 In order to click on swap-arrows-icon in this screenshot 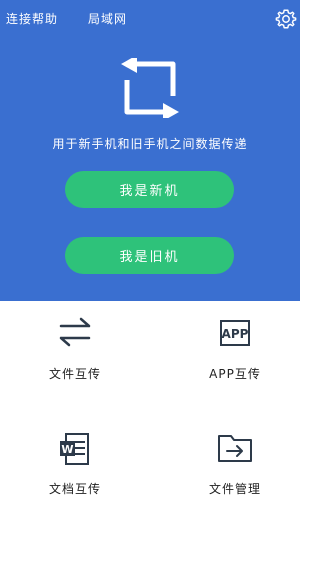, I will do `click(75, 332)`.